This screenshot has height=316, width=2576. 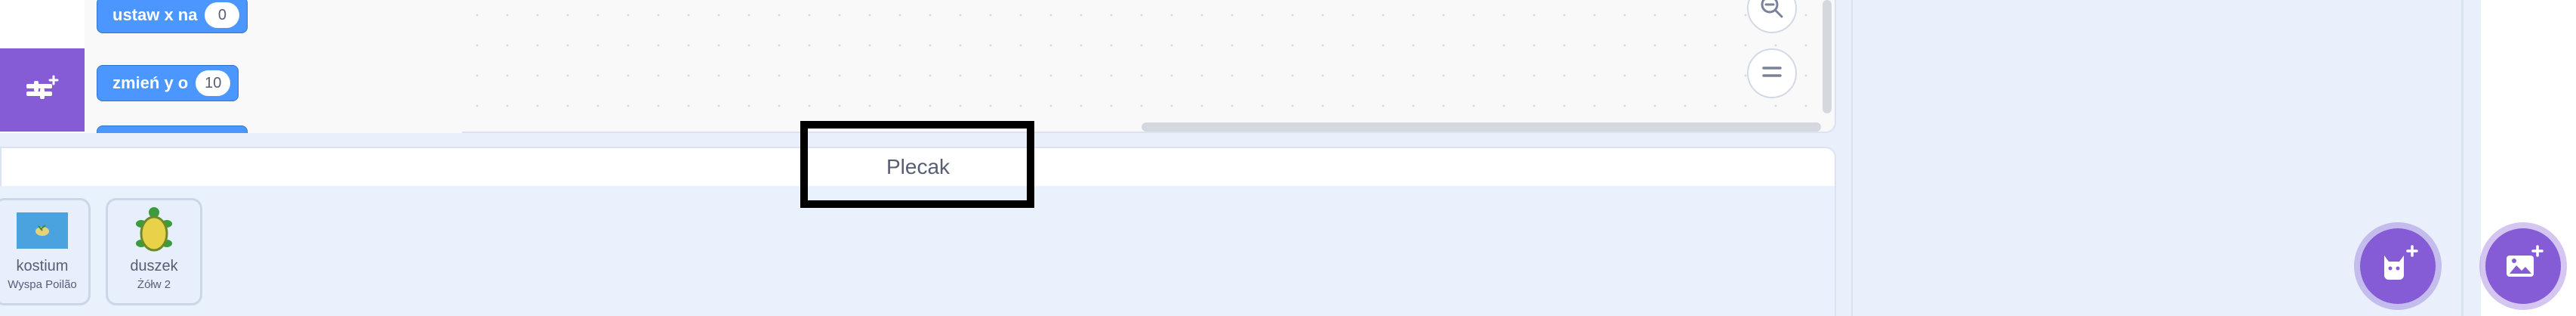 What do you see at coordinates (42, 284) in the screenshot?
I see `backpack-item-subtitle: Wyspa Poilão` at bounding box center [42, 284].